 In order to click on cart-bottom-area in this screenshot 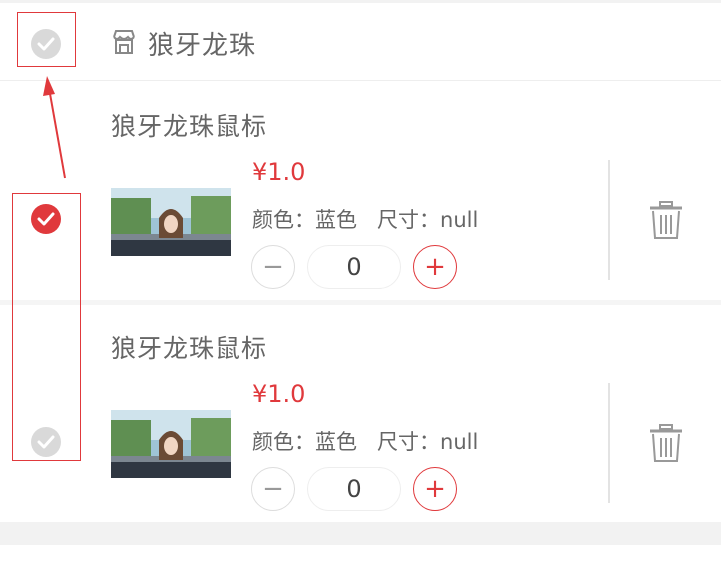, I will do `click(360, 553)`.